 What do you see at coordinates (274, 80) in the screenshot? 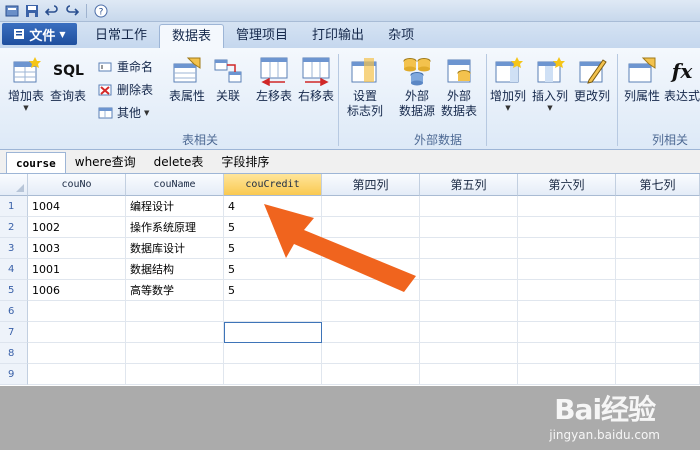
I see `shift-left-button: 左移表` at bounding box center [274, 80].